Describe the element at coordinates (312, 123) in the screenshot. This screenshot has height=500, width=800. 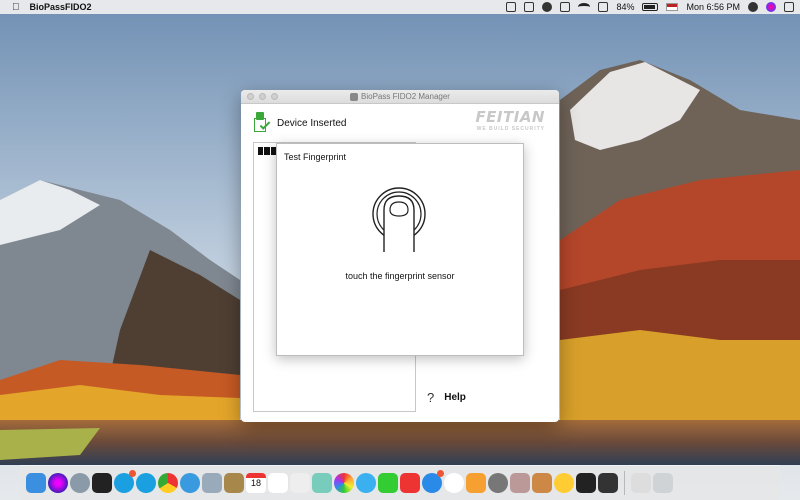
I see `device-status-label: Device Inserted` at that location.